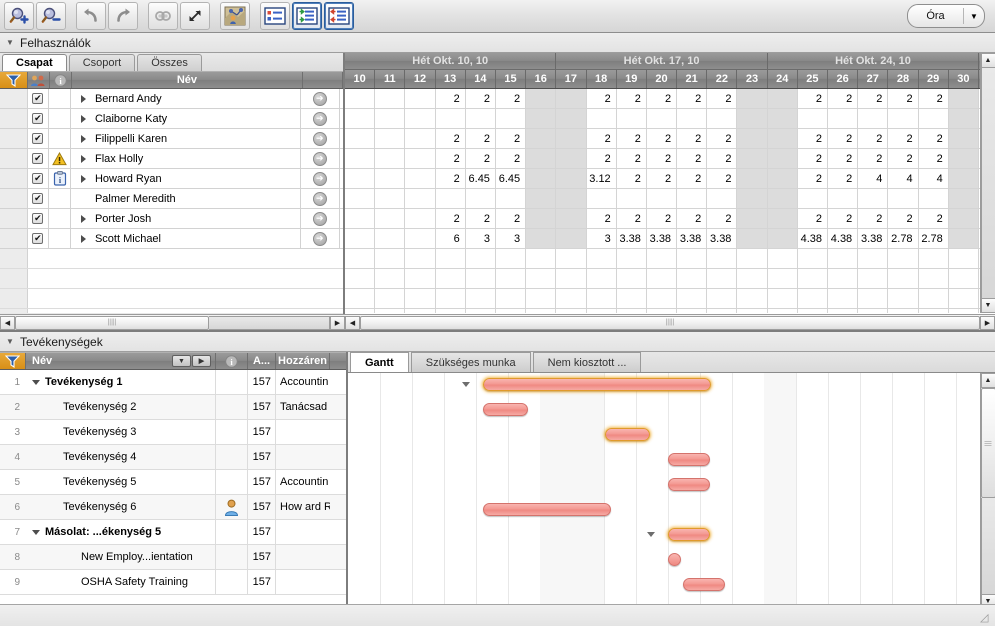  Describe the element at coordinates (121, 557) in the screenshot. I see `task-name-cell: New Employ...ientation` at that location.